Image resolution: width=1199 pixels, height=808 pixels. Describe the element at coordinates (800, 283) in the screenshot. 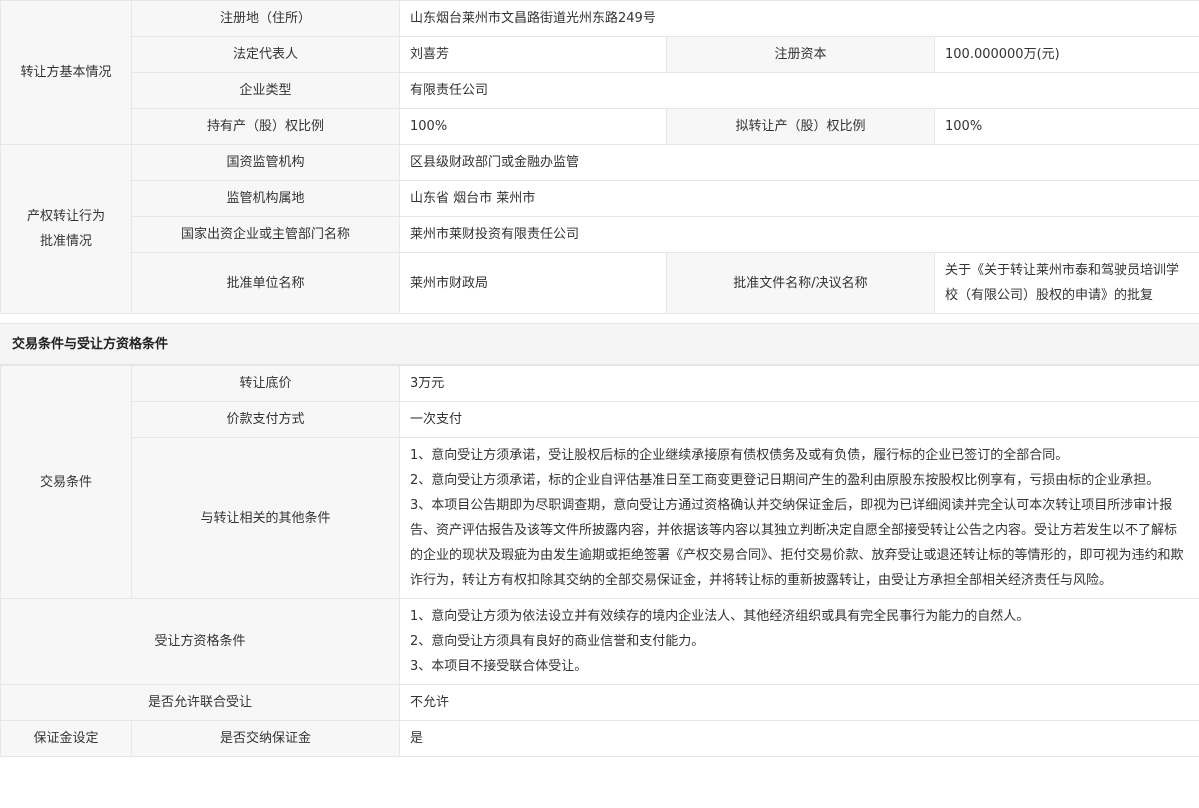

I see `approval-document-label: 批准文件名称/决议名称` at that location.